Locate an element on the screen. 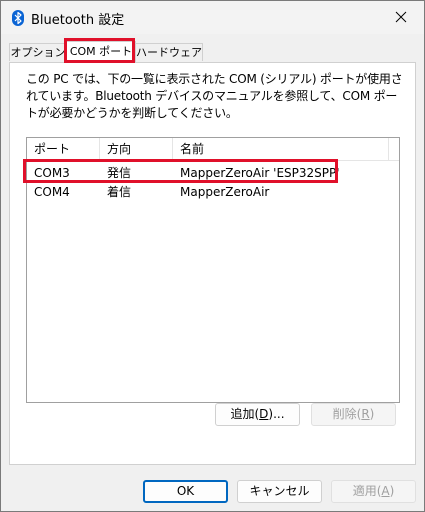 The width and height of the screenshot is (425, 512). close-icon is located at coordinates (401, 17).